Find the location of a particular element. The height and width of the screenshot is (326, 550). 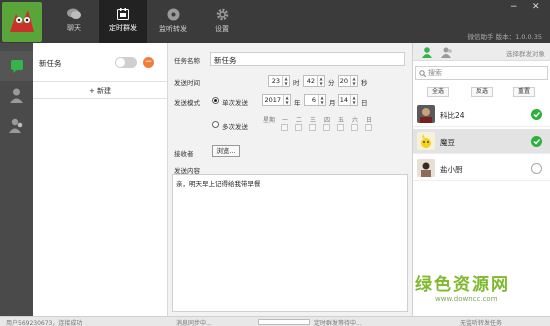

rail-groups-button is located at coordinates (16, 126).